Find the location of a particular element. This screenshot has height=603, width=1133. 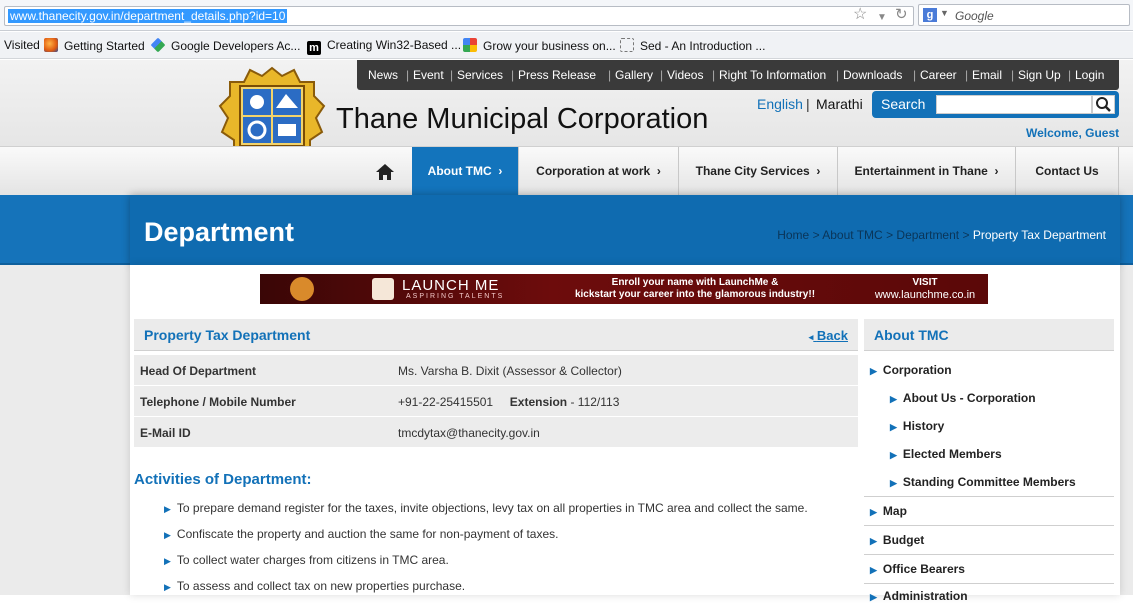

home-icon is located at coordinates (384, 172).